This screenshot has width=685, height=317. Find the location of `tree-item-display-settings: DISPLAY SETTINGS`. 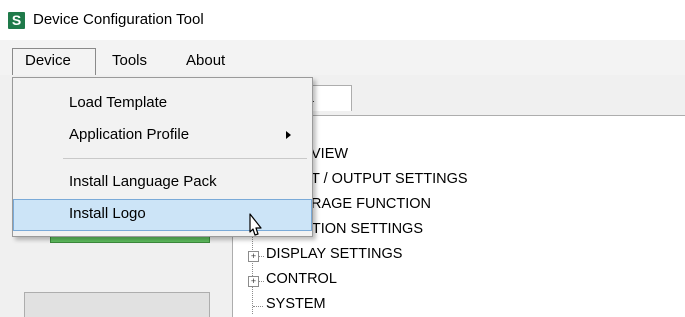

tree-item-display-settings: DISPLAY SETTINGS is located at coordinates (334, 254).